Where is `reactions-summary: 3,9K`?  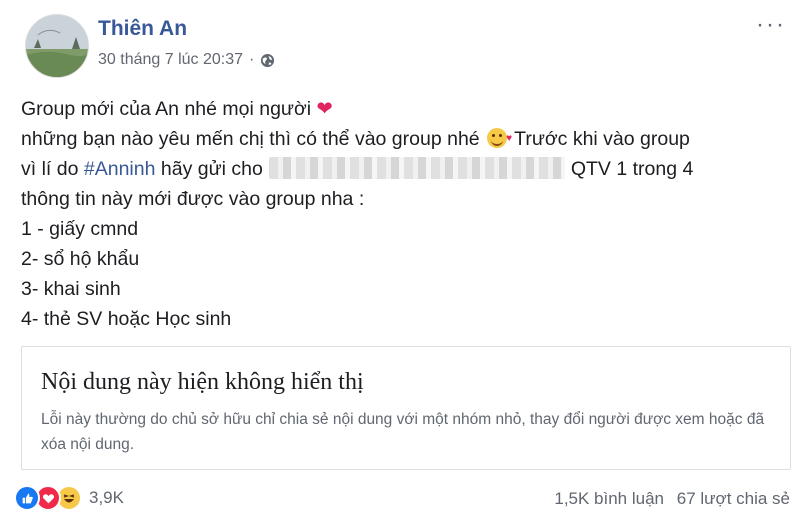
reactions-summary: 3,9K is located at coordinates (69, 498).